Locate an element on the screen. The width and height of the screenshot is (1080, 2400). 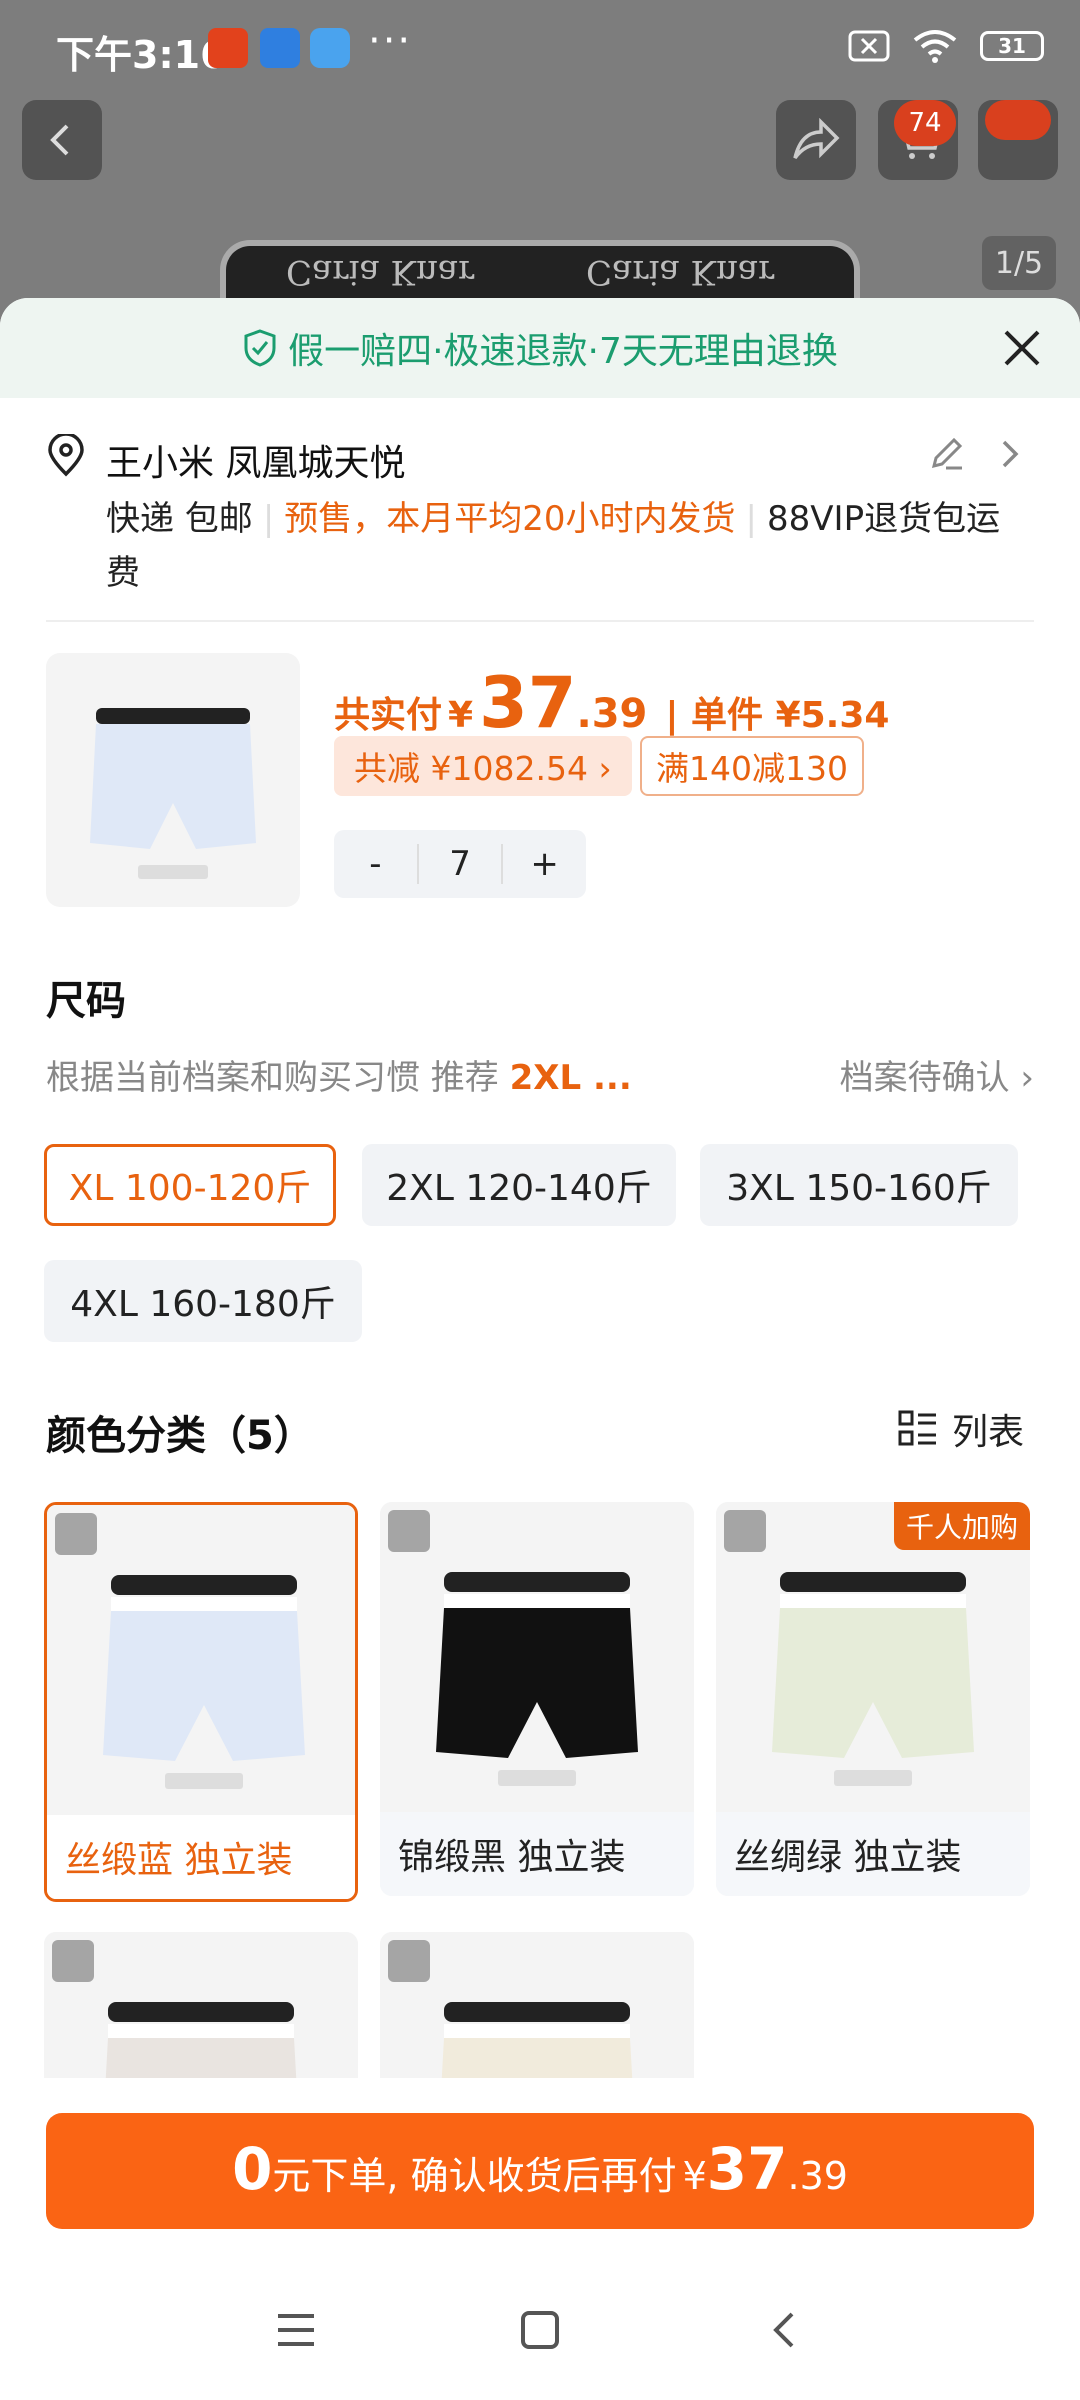
color-option-cream is located at coordinates (537, 2012).